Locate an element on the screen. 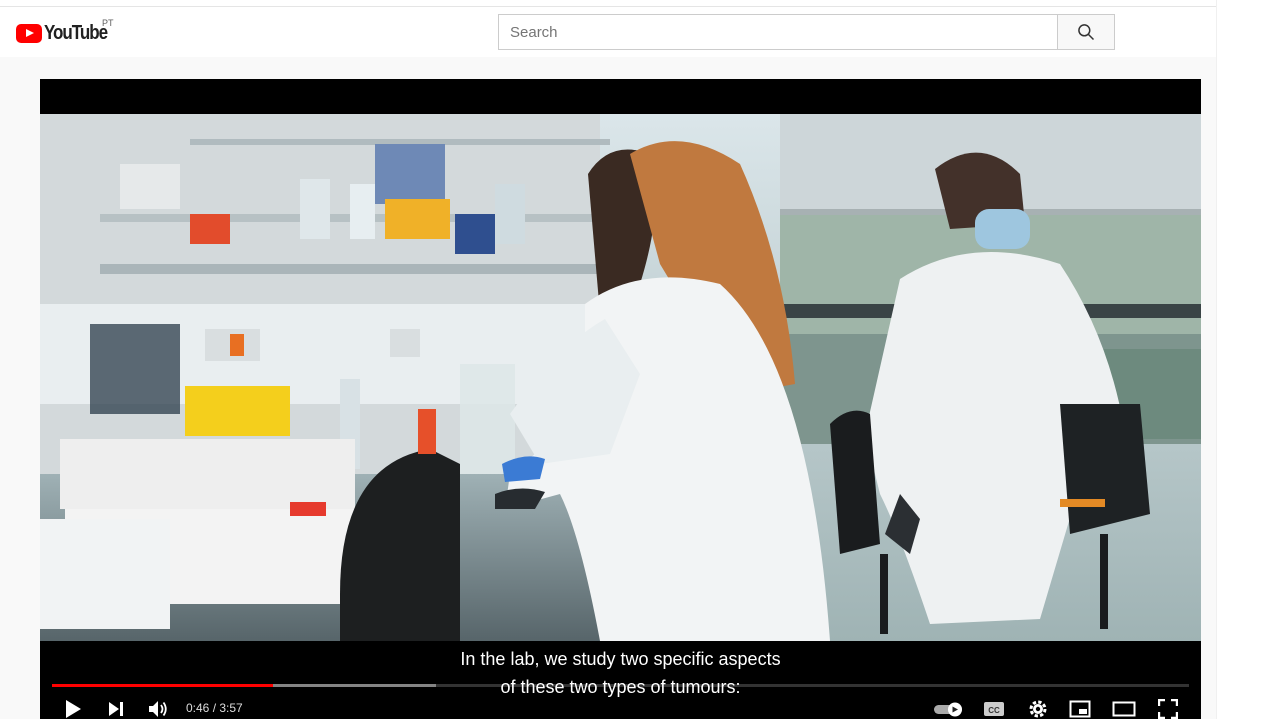  youtube-logo: YouTube PT is located at coordinates (67, 31).